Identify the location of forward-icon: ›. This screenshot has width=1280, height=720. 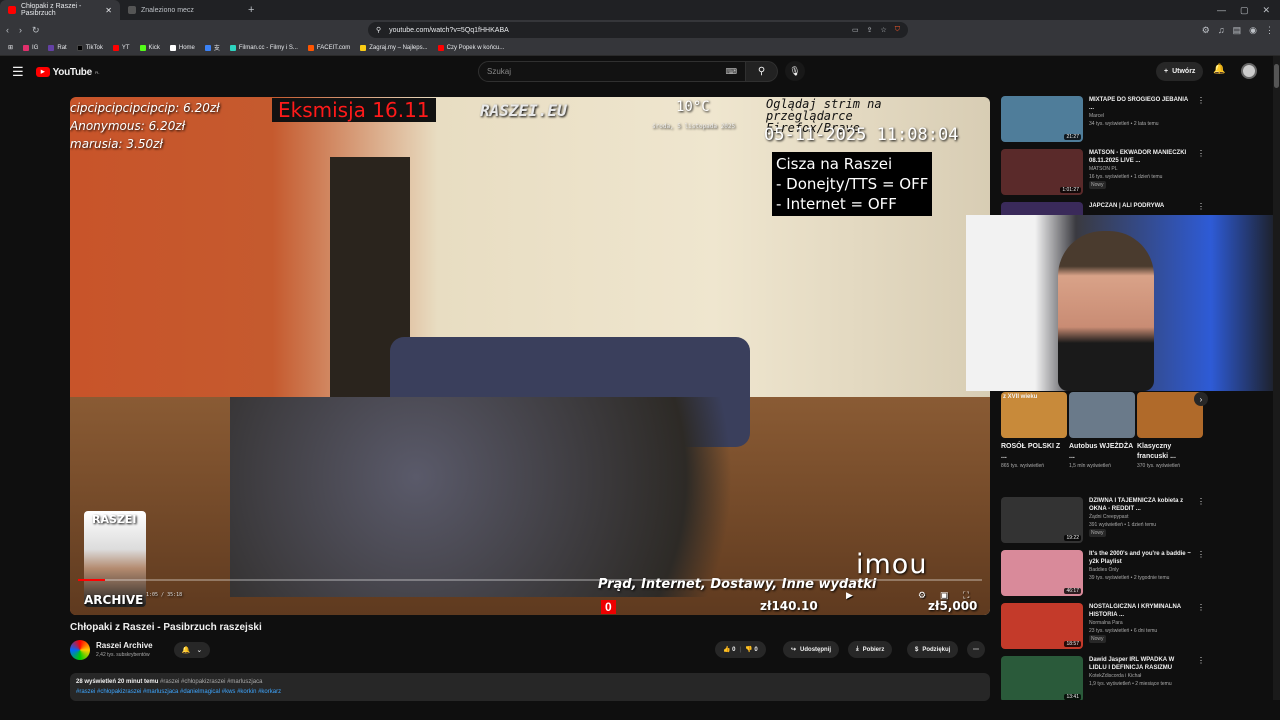
(20, 30).